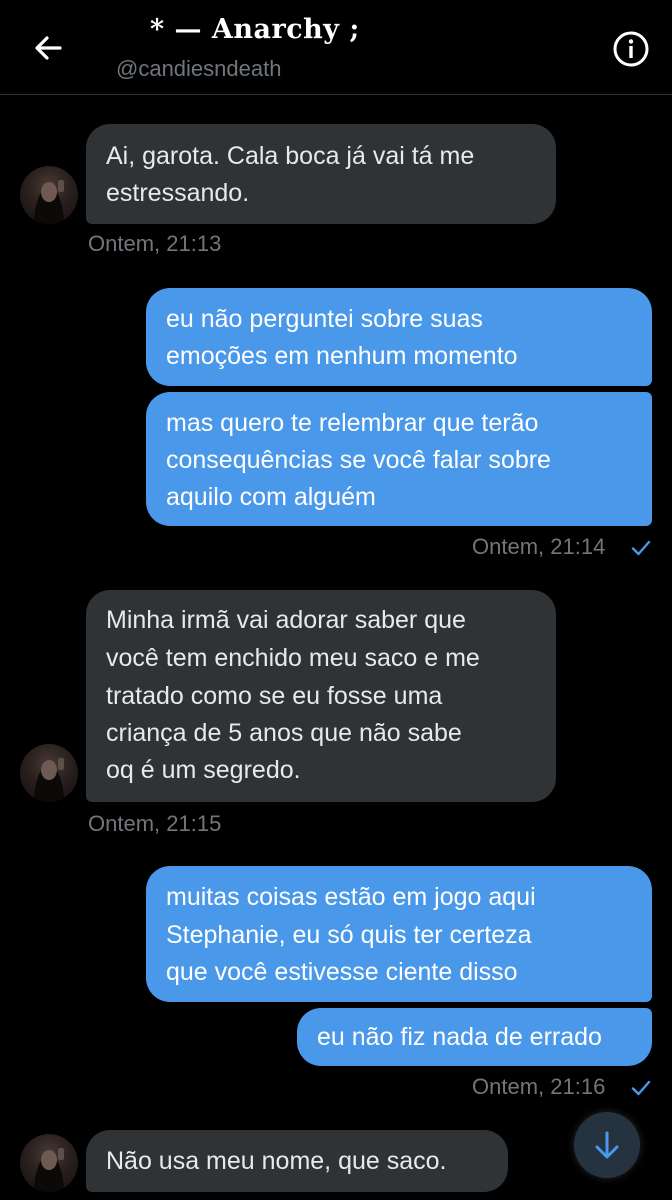 The image size is (672, 1200). I want to click on message-text-line: eu não perguntei sobre suas, so click(324, 319).